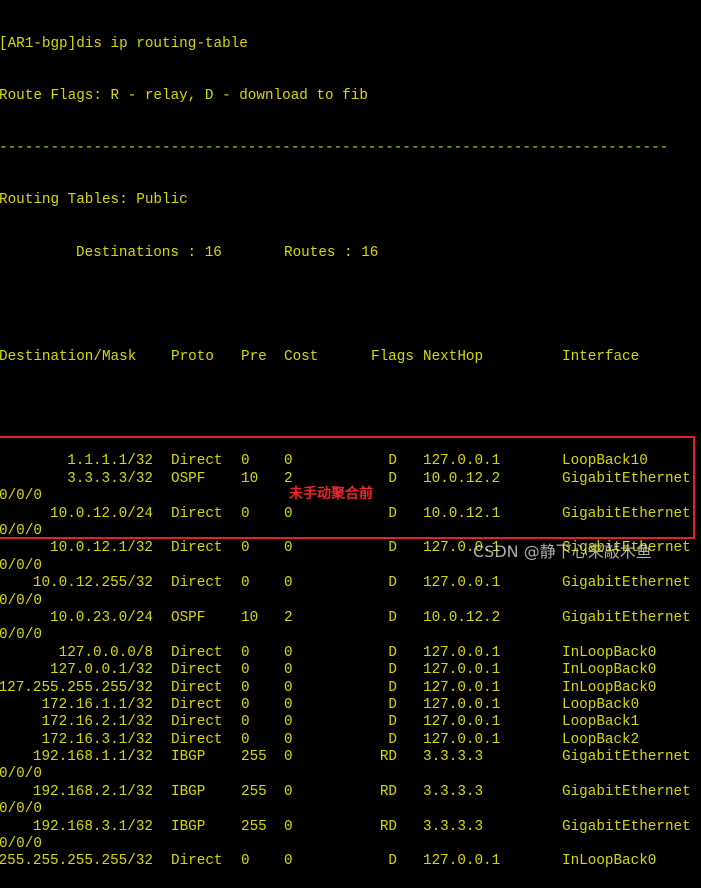  What do you see at coordinates (301, 357) in the screenshot?
I see `header-cost: Cost` at bounding box center [301, 357].